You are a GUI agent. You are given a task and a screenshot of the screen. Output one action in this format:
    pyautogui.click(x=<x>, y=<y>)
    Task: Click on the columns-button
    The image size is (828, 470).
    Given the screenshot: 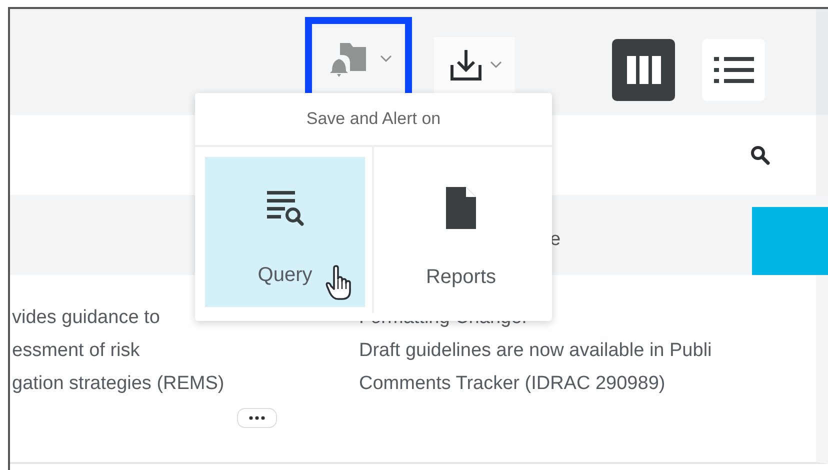 What is the action you would take?
    pyautogui.click(x=643, y=70)
    